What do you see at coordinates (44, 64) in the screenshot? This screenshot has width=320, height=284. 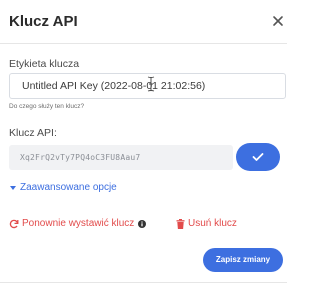 I see `key-name-label: Etykieta klucza` at bounding box center [44, 64].